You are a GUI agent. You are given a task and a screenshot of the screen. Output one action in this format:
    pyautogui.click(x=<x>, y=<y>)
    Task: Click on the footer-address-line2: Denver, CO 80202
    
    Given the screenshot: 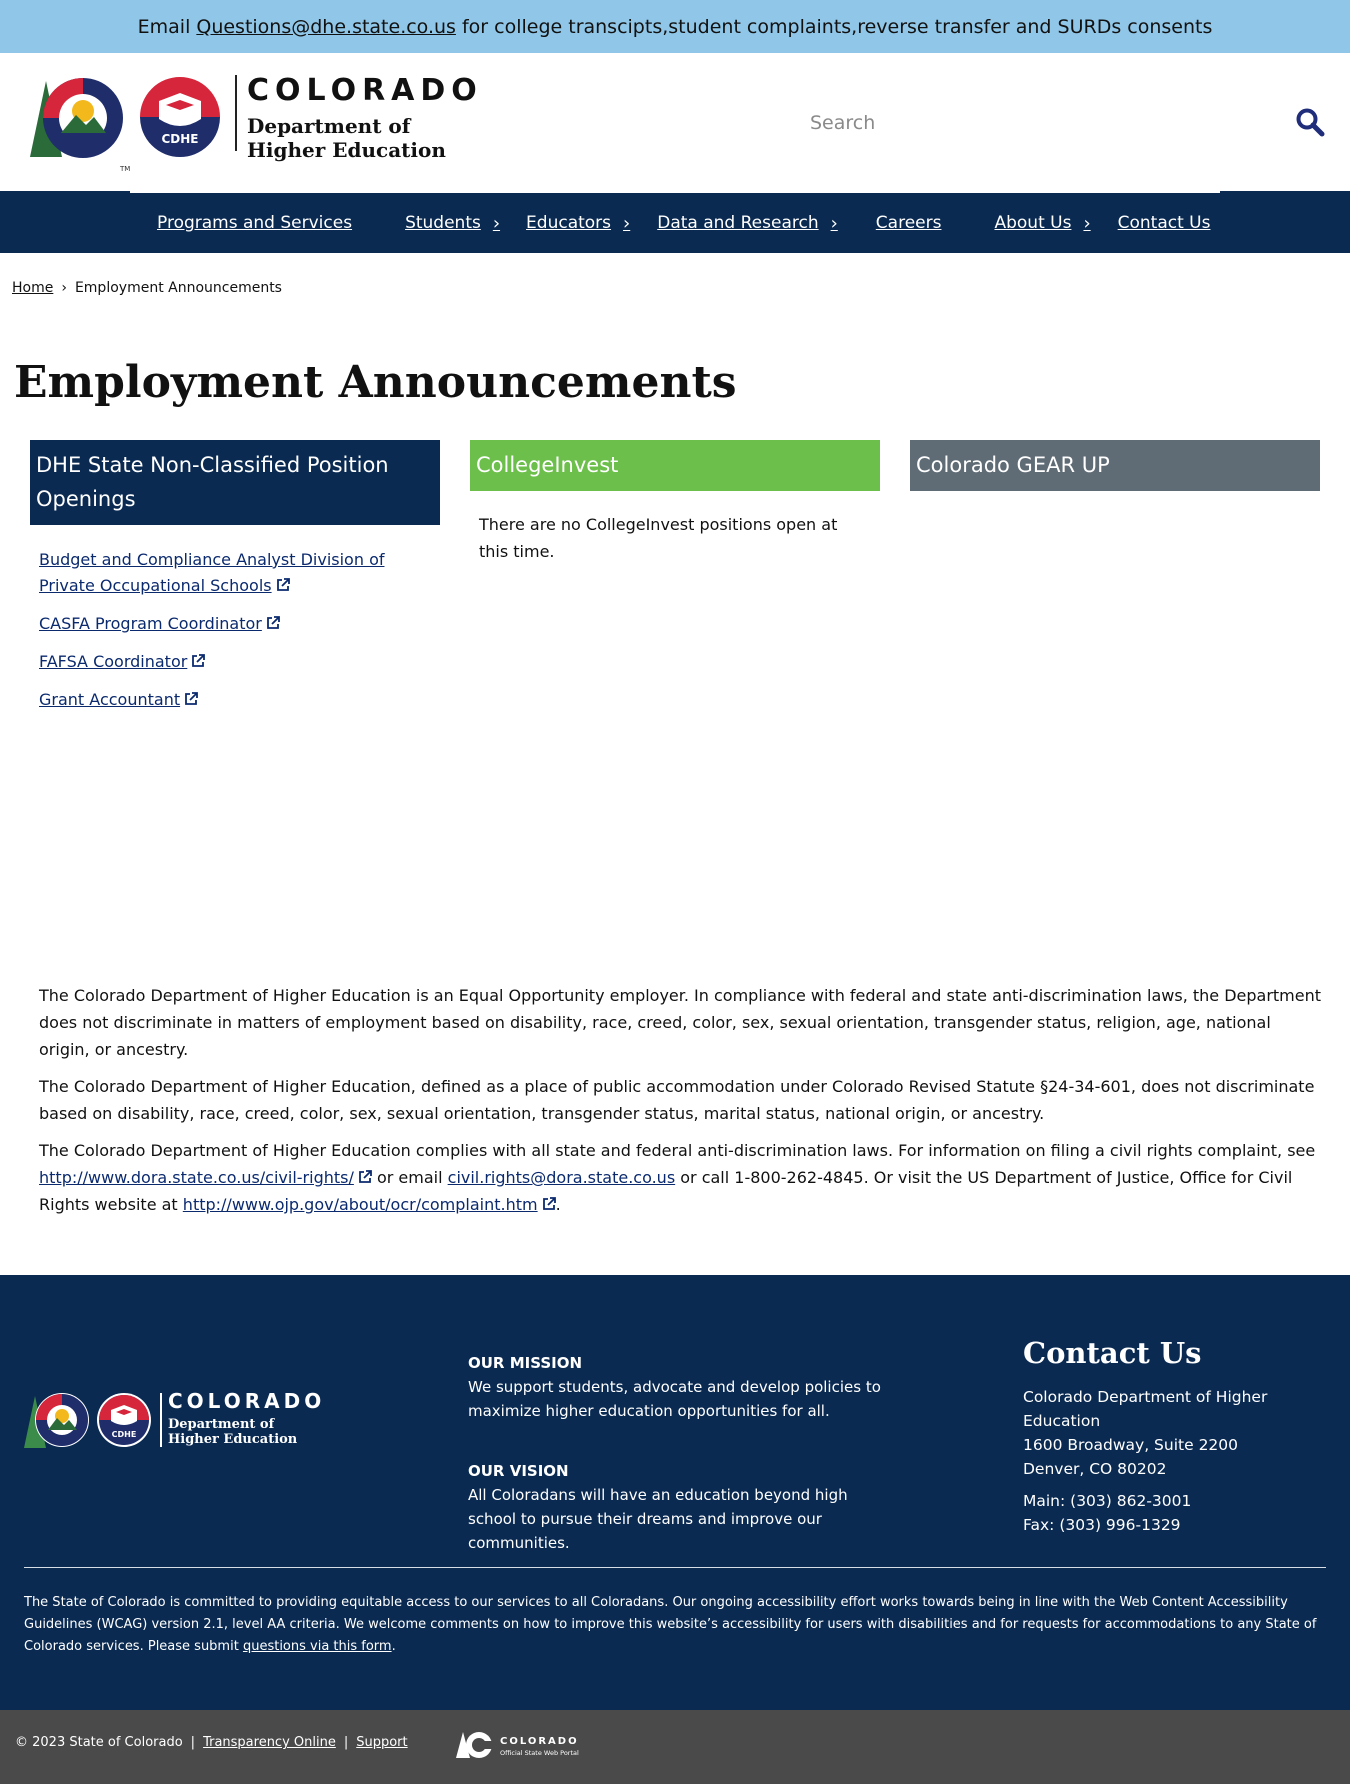 What is the action you would take?
    pyautogui.click(x=1095, y=1469)
    